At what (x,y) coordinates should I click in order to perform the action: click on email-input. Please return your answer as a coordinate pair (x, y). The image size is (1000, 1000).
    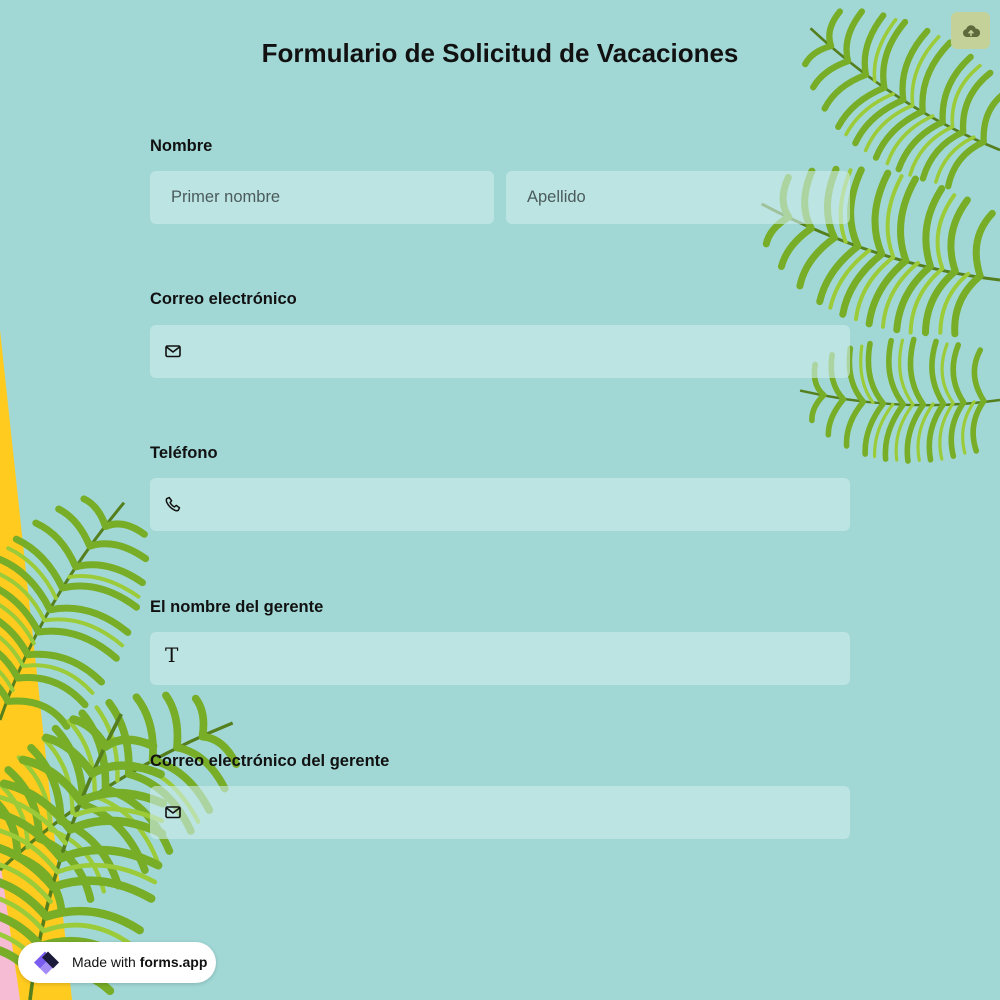
    Looking at the image, I should click on (500, 351).